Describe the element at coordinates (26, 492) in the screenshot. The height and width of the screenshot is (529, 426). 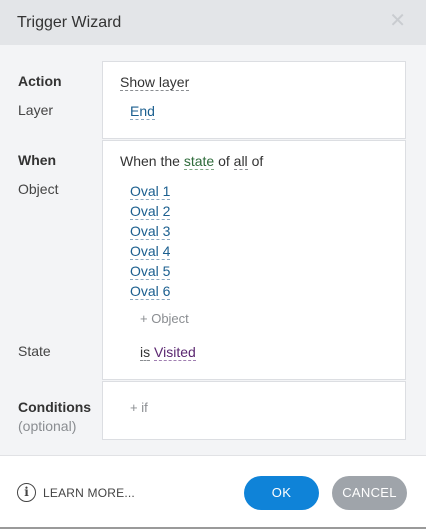
I see `info-icon: i` at that location.